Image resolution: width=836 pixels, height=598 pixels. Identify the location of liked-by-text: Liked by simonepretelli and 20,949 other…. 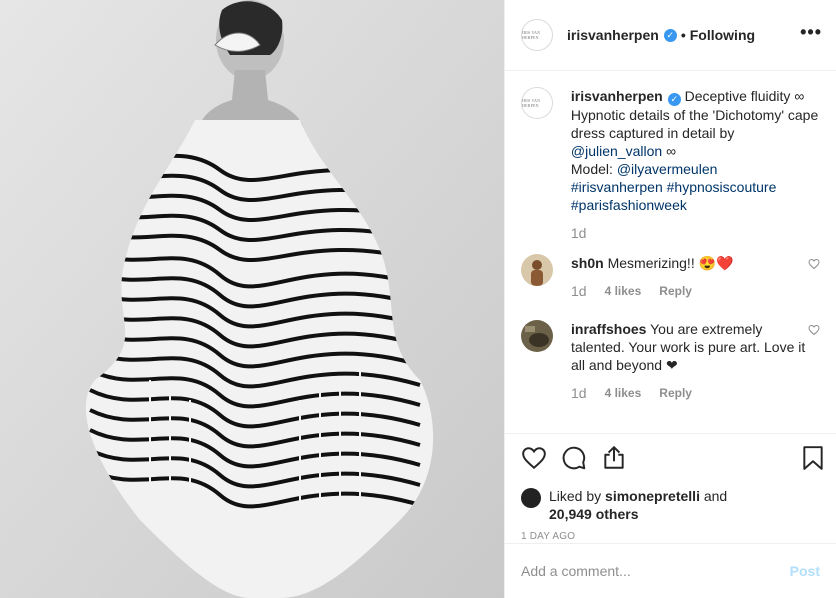
(638, 505).